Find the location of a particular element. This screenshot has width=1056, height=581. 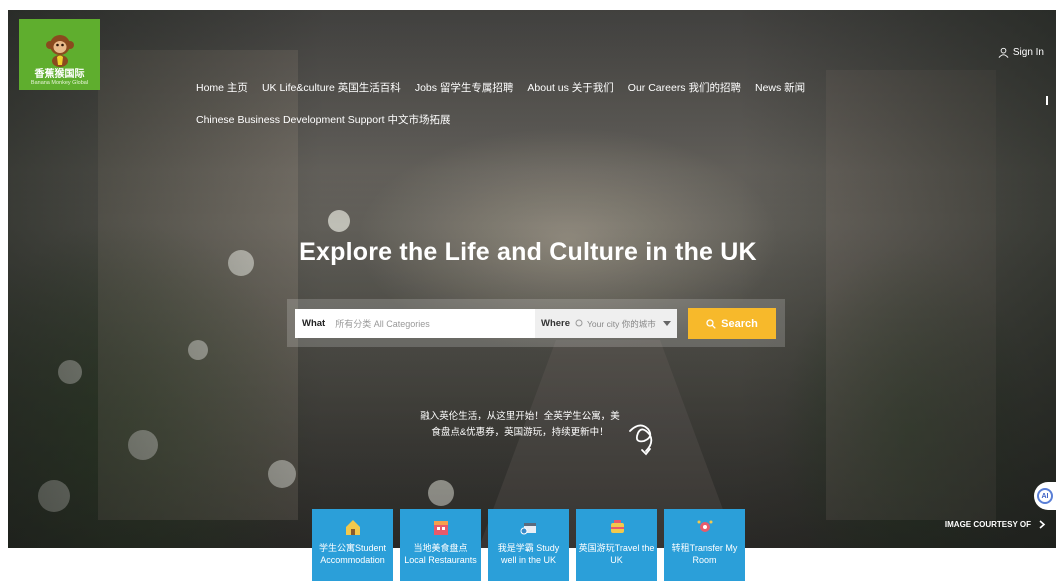

ai-icon: AI is located at coordinates (1045, 496).